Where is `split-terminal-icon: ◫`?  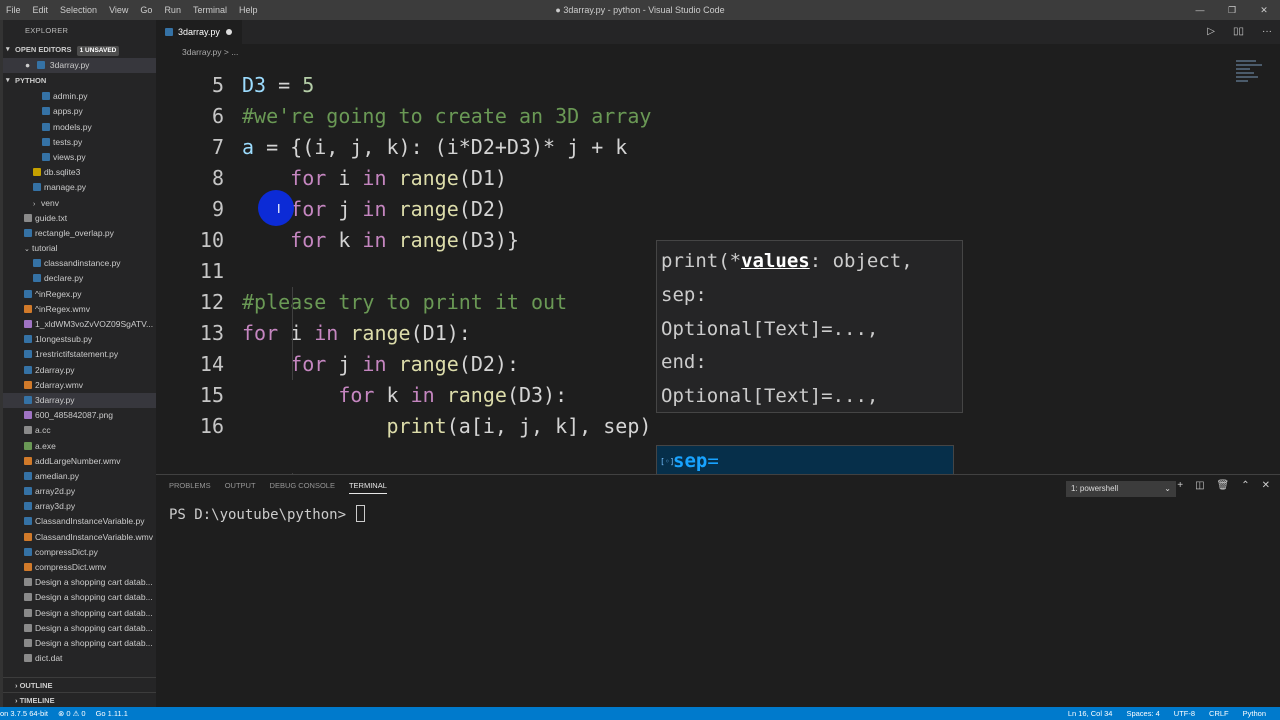
split-terminal-icon: ◫ is located at coordinates (1199, 485).